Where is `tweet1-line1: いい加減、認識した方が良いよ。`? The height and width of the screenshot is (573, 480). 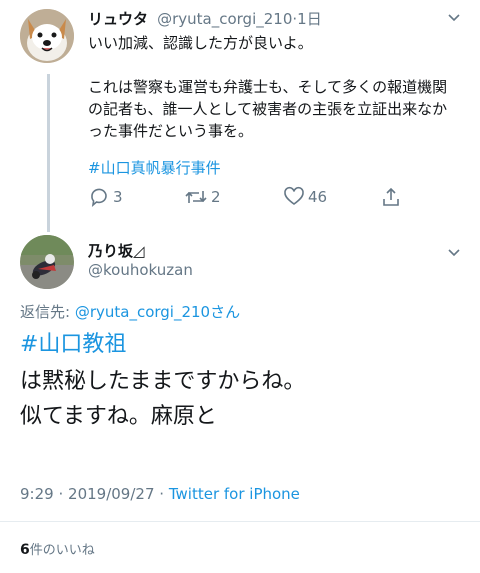
tweet1-line1: いい加減、認識した方が良いよ。 is located at coordinates (200, 43).